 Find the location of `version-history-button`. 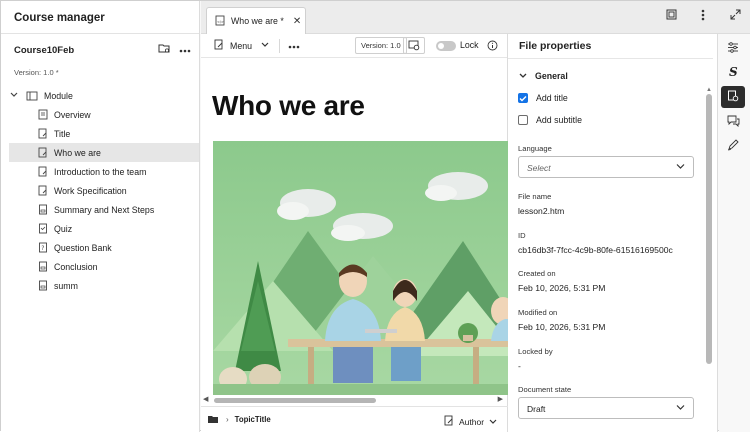

version-history-button is located at coordinates (414, 45).